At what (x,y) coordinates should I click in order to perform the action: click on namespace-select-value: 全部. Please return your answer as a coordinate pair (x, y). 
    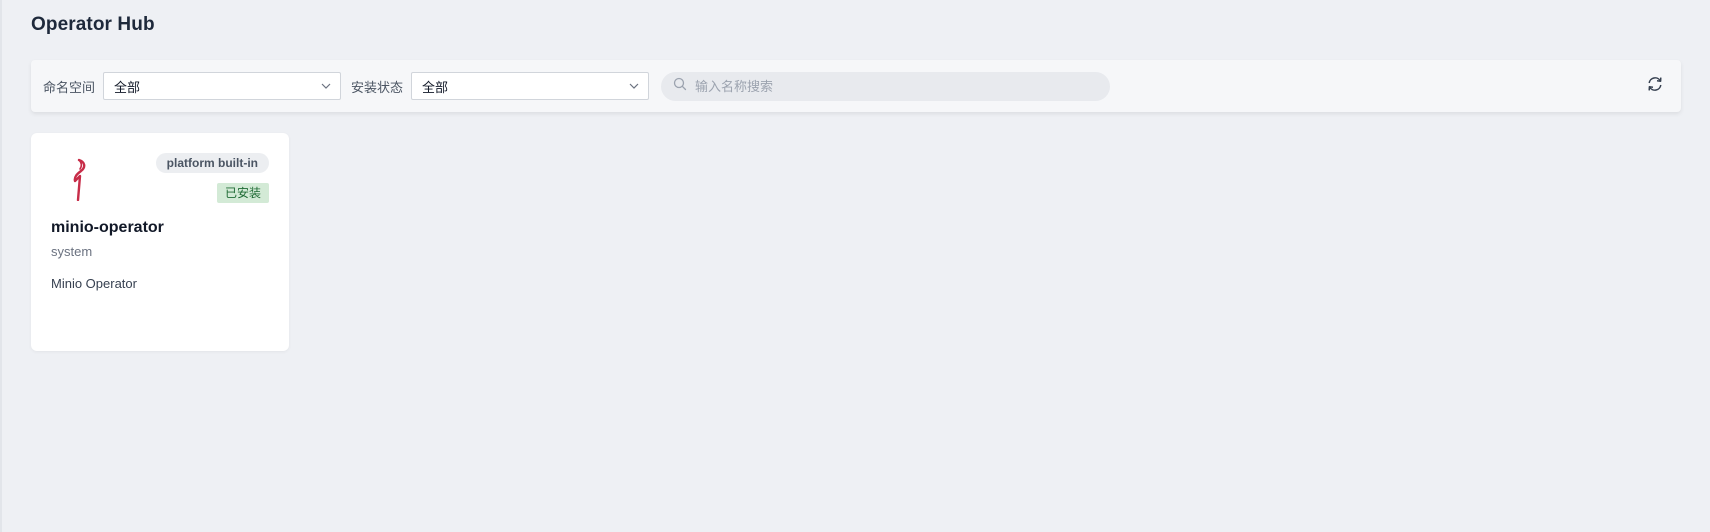
    Looking at the image, I should click on (127, 87).